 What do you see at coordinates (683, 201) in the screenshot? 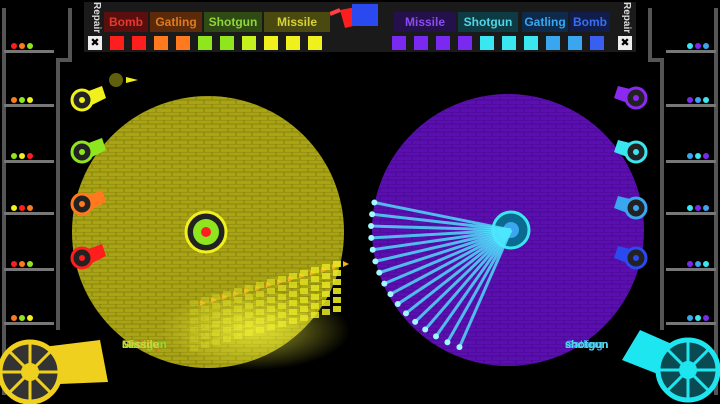
I see `right-rail-frame` at bounding box center [683, 201].